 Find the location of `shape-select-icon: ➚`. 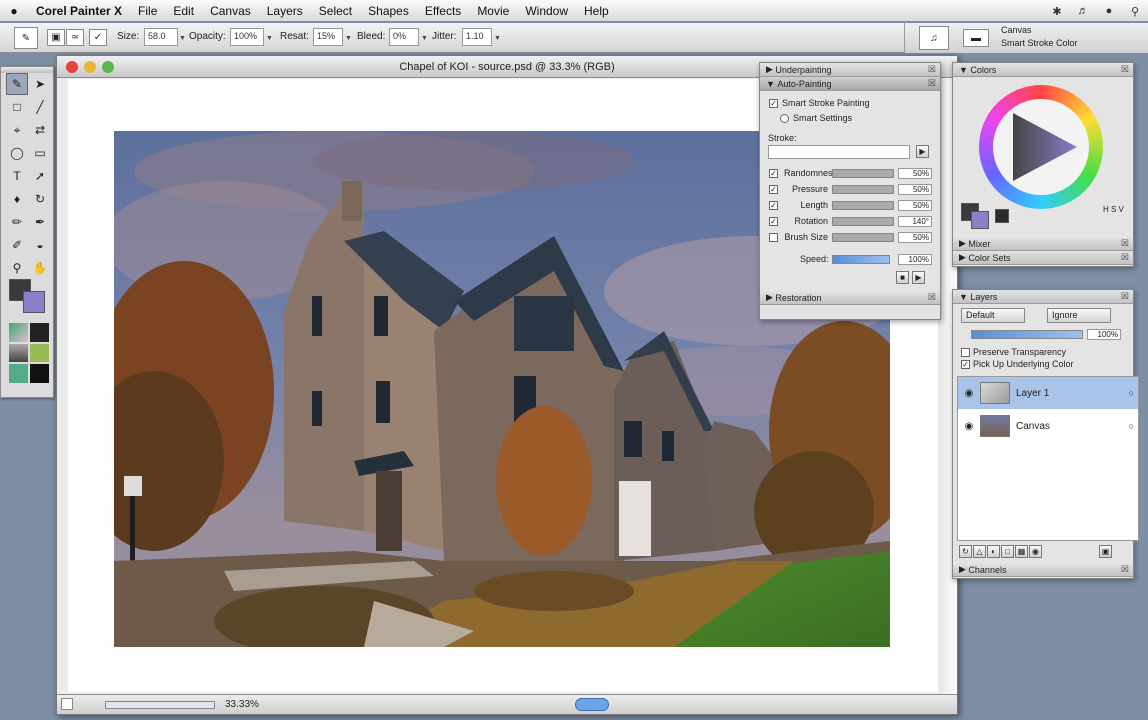

shape-select-icon: ➚ is located at coordinates (40, 176).